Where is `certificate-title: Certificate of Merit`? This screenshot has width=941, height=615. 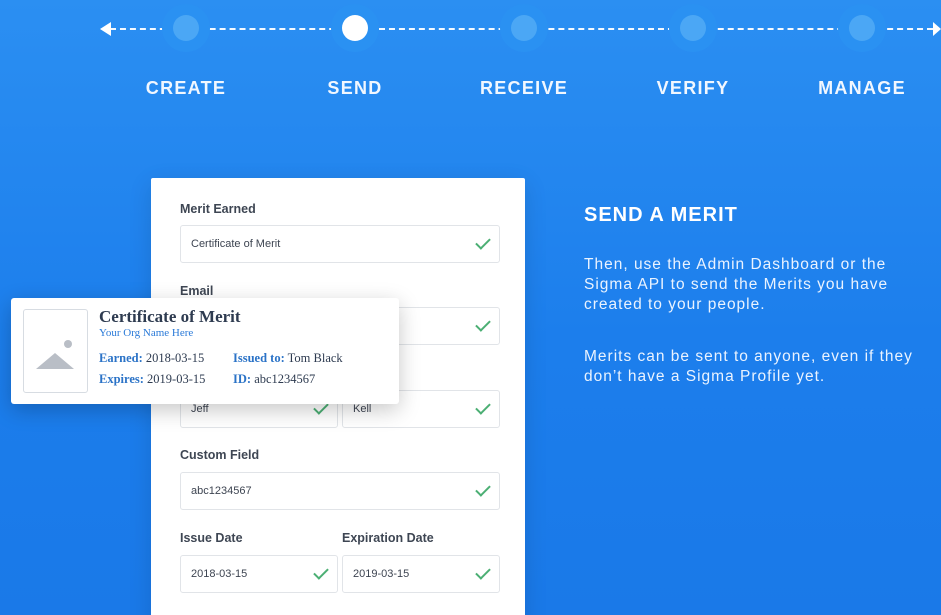
certificate-title: Certificate of Merit is located at coordinates (170, 316).